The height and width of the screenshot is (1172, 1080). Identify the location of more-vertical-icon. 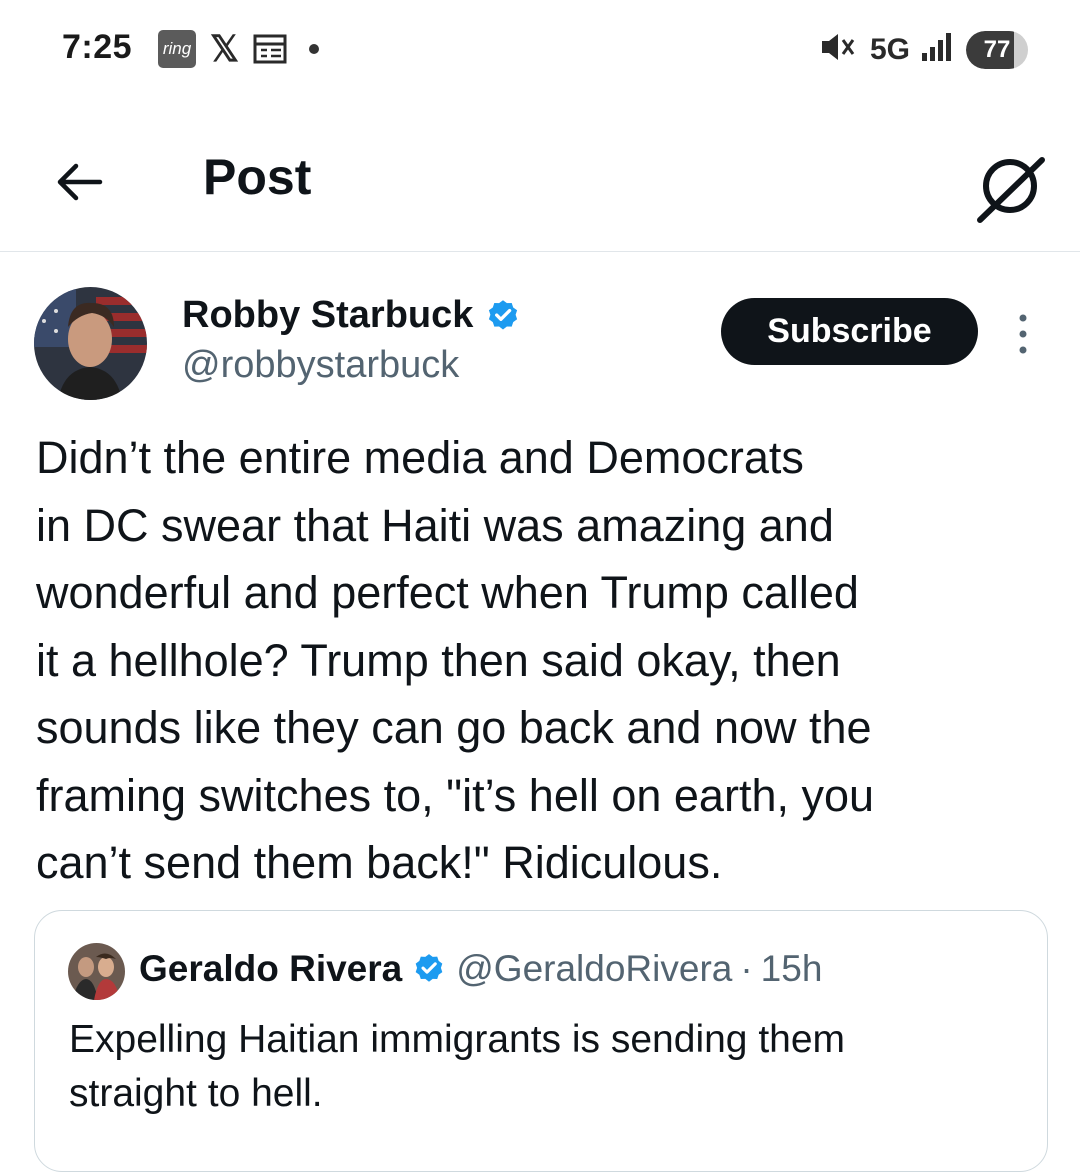
(1023, 334).